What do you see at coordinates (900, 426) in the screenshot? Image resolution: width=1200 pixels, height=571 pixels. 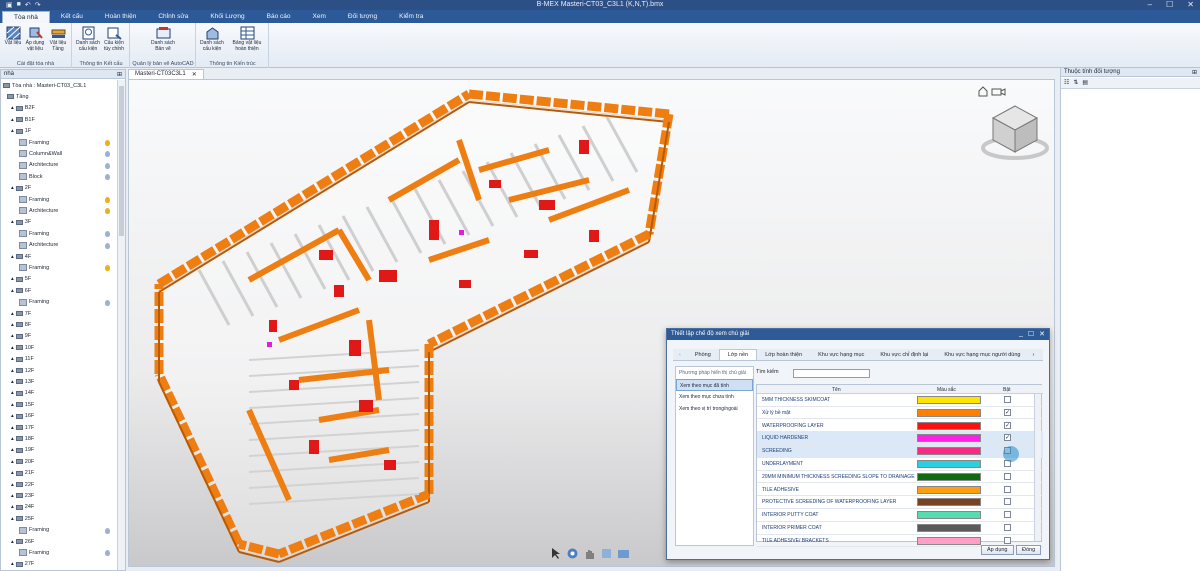 I see `legend-row: WATERPROOFING LAYER ✓` at bounding box center [900, 426].